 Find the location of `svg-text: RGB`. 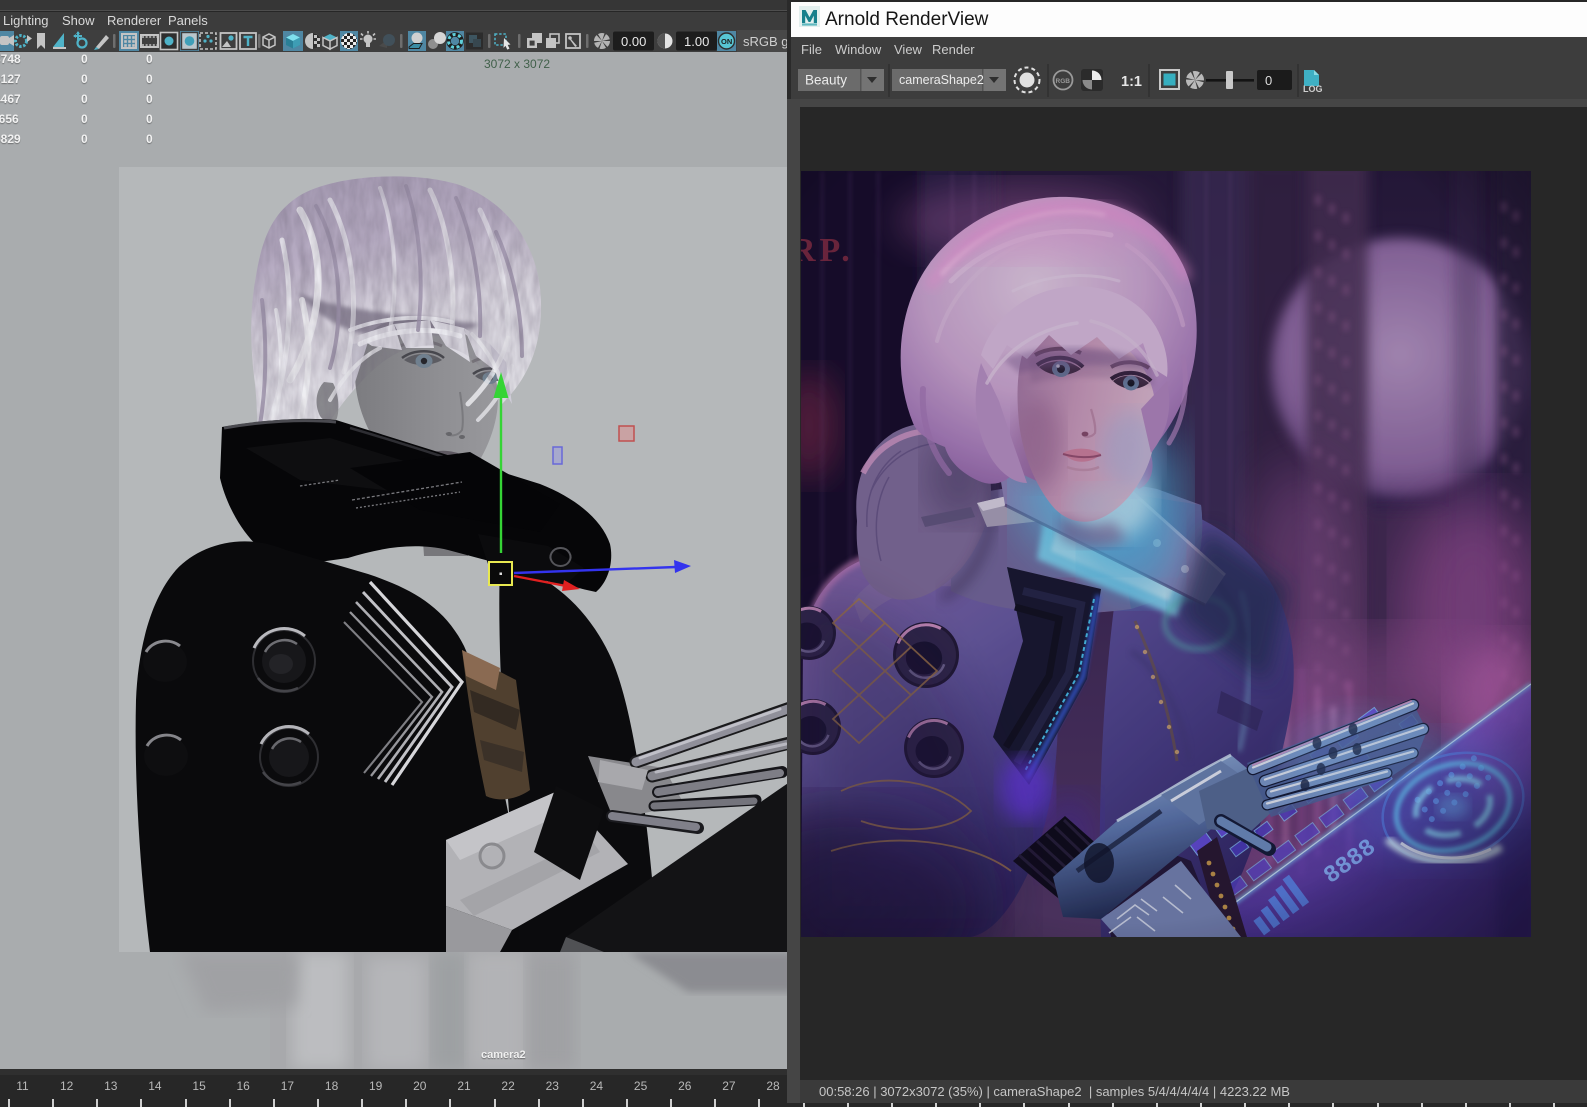

svg-text: RGB is located at coordinates (1063, 81).